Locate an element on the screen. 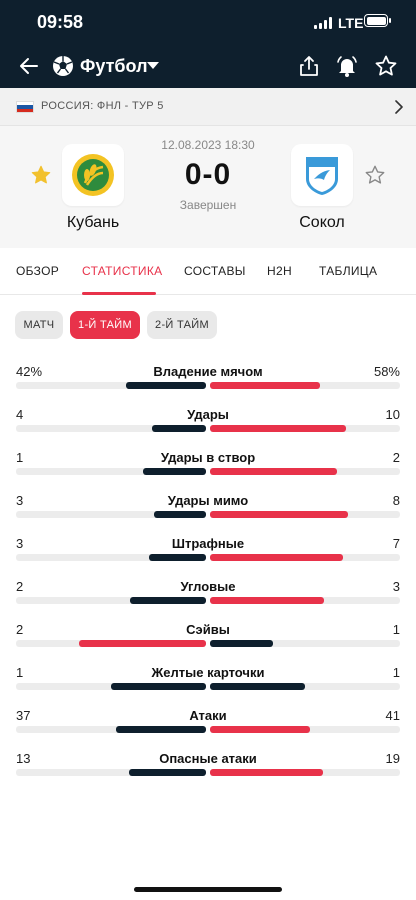  stat-row: 13 Опасные атаки 19 is located at coordinates (208, 764).